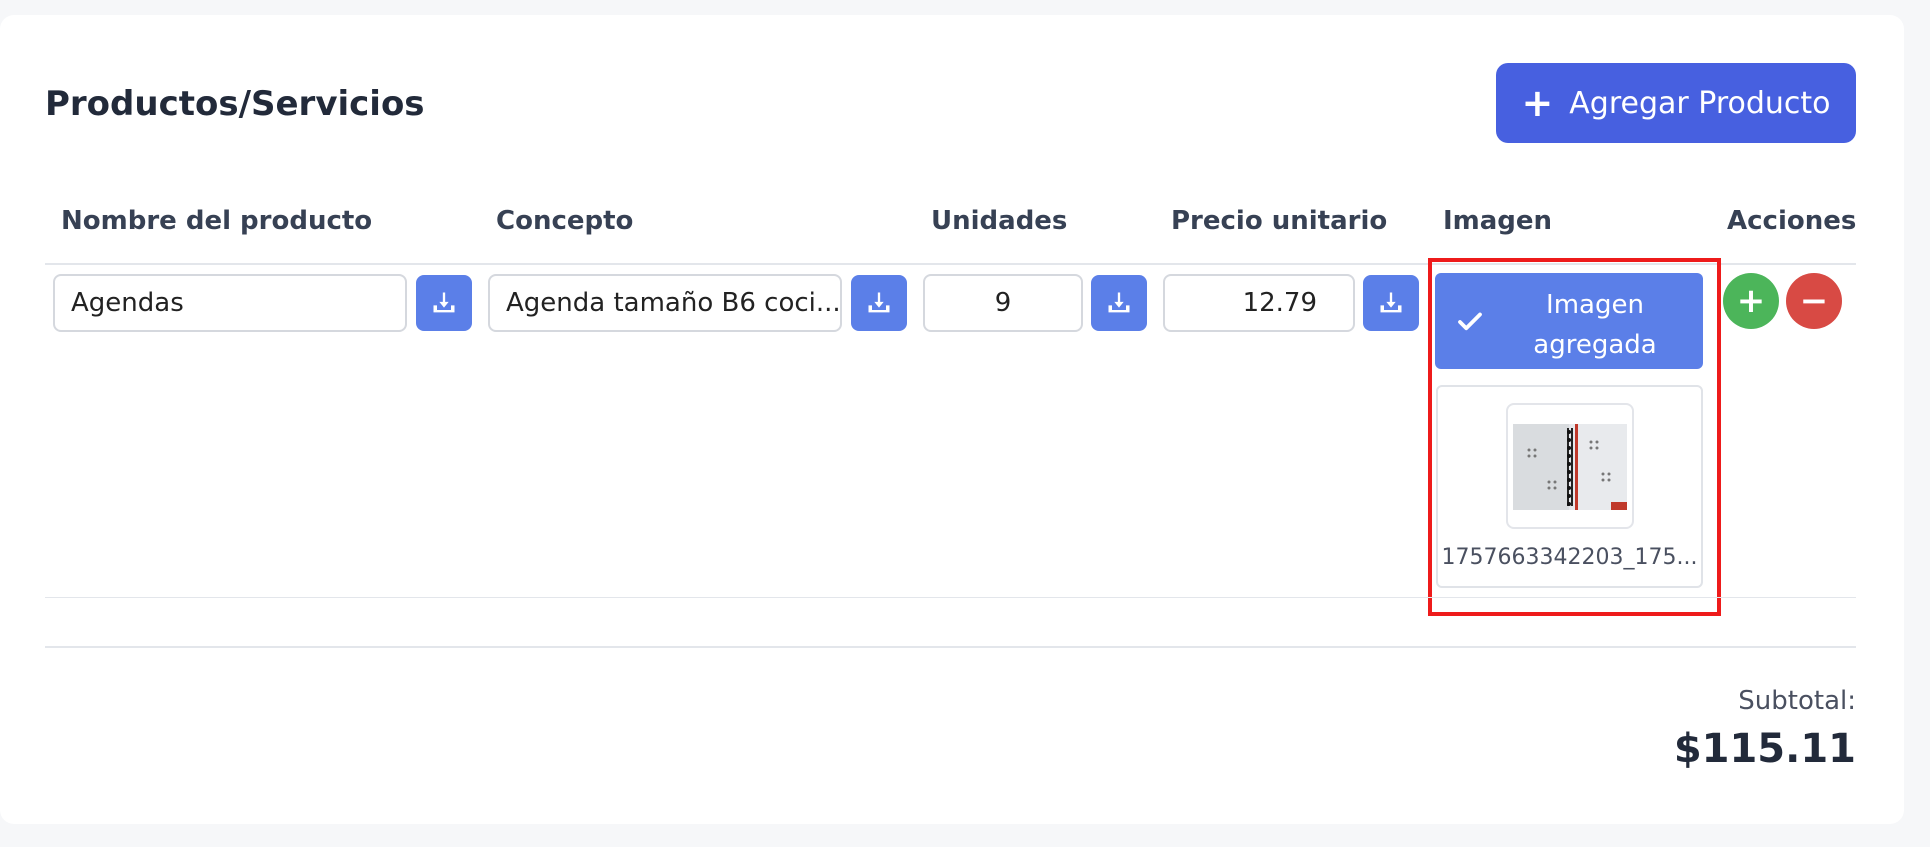 This screenshot has height=847, width=1930. I want to click on units-input: 9, so click(1003, 303).